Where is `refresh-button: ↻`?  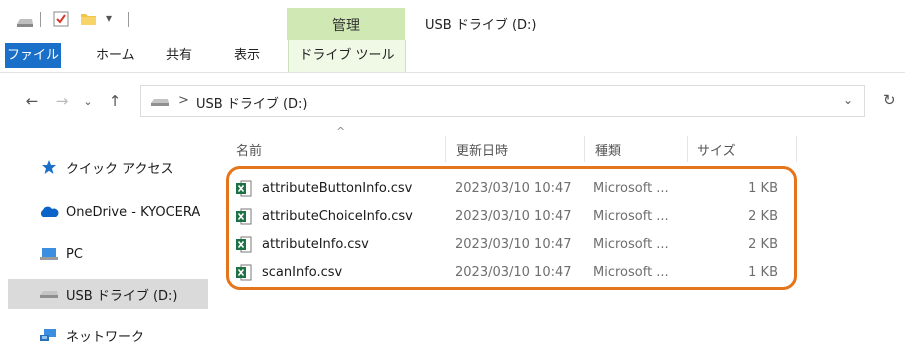 refresh-button: ↻ is located at coordinates (889, 100).